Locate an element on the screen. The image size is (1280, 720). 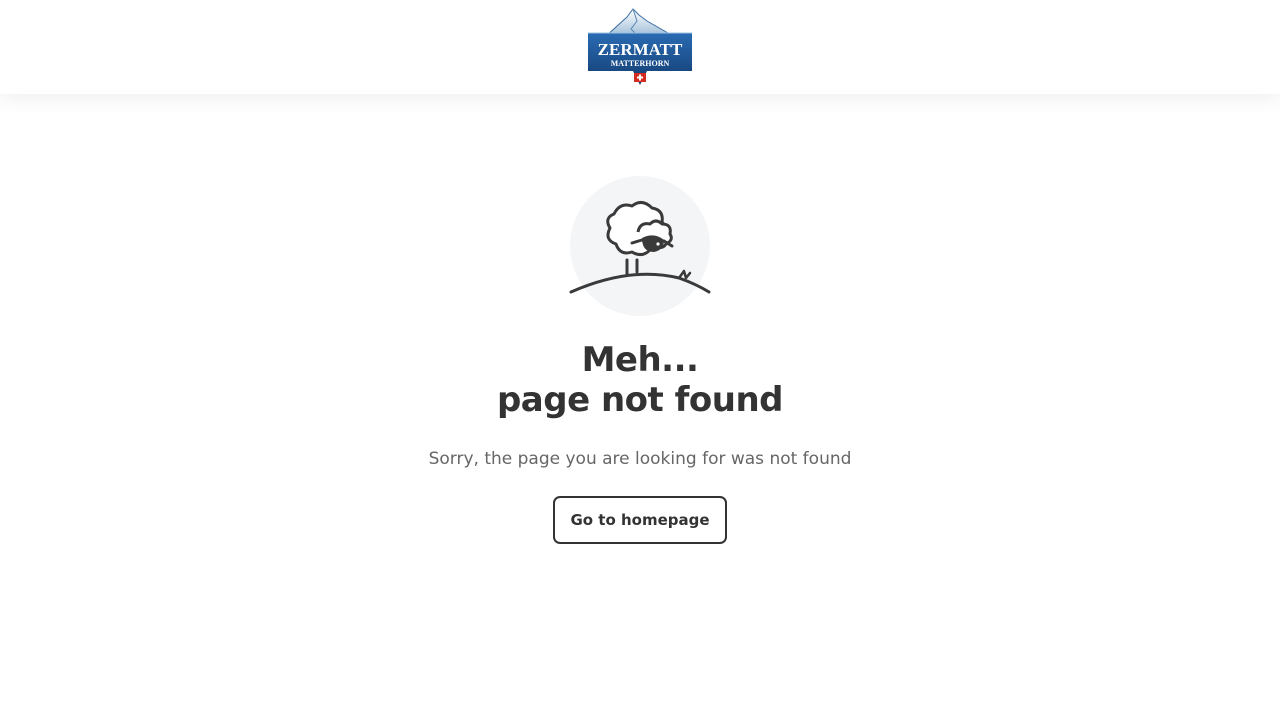
page-title-line2: page not found is located at coordinates (640, 400).